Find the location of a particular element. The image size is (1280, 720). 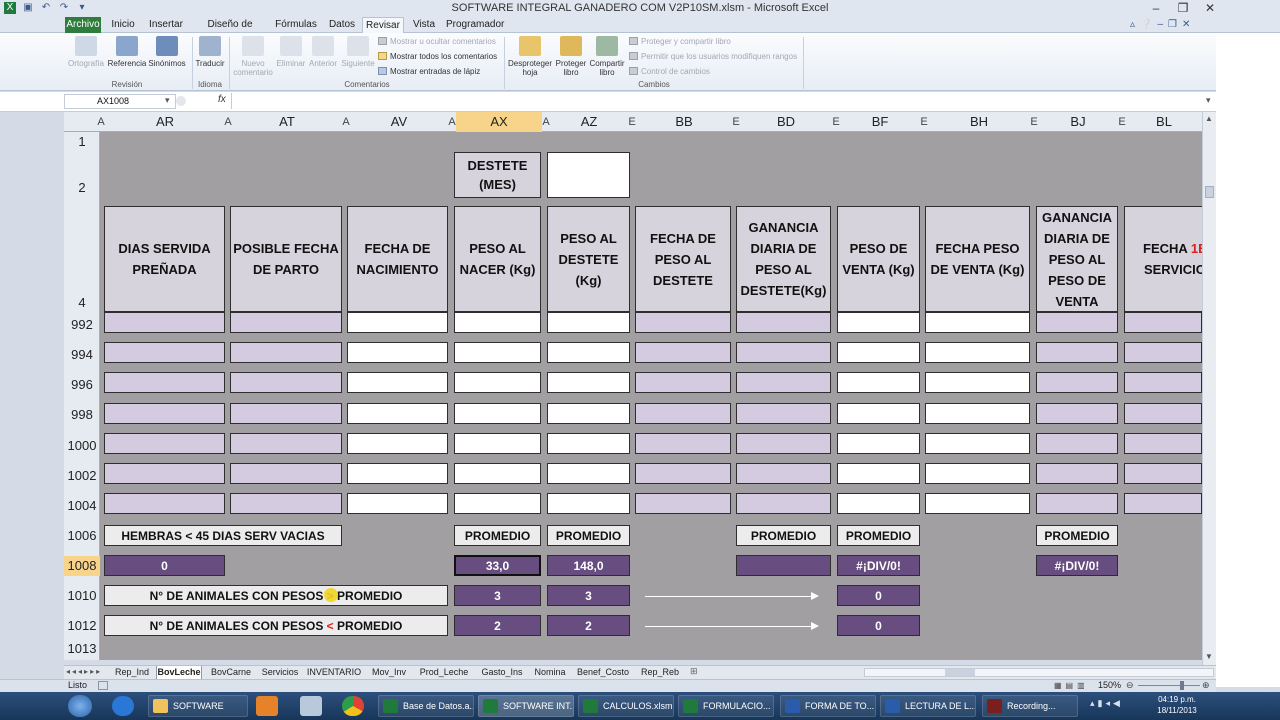

promedio-ganancia-venta-value: #¡DIV/0! is located at coordinates (1077, 565).